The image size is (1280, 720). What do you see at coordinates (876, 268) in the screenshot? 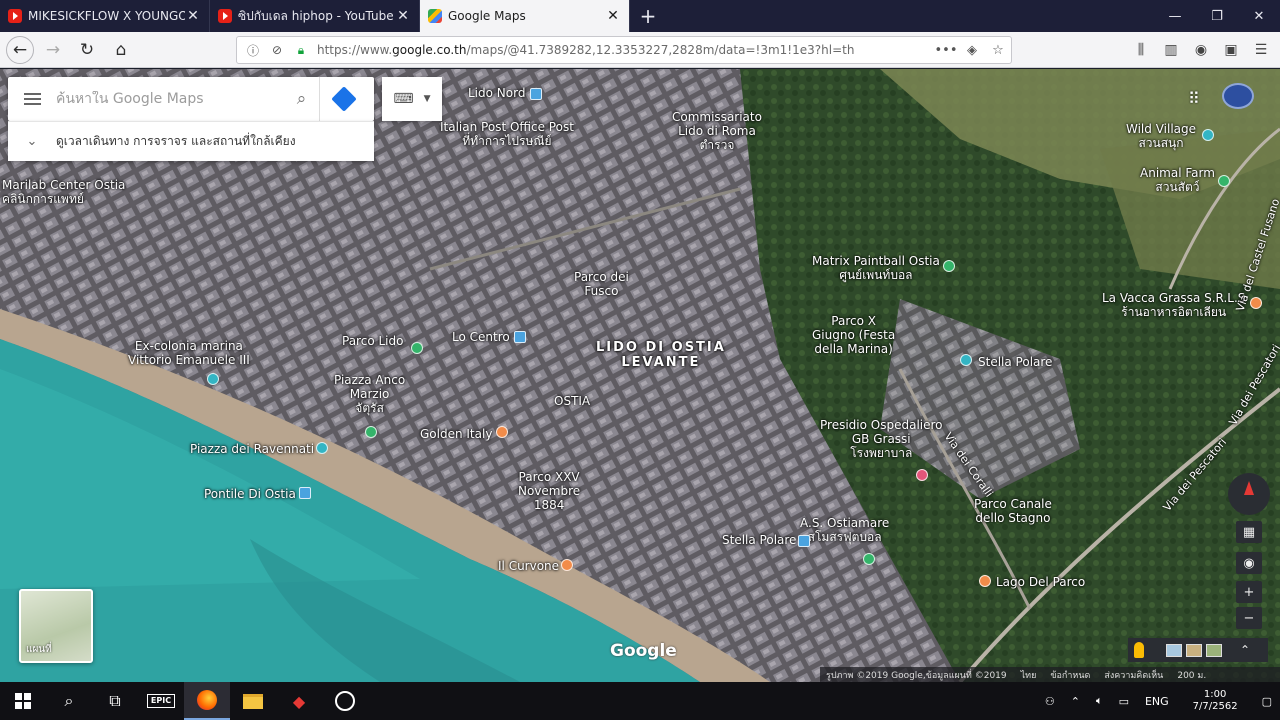
I see `place-label: Matrix Paintball Ostia ศูนย์เพนท์บอล` at bounding box center [876, 268].